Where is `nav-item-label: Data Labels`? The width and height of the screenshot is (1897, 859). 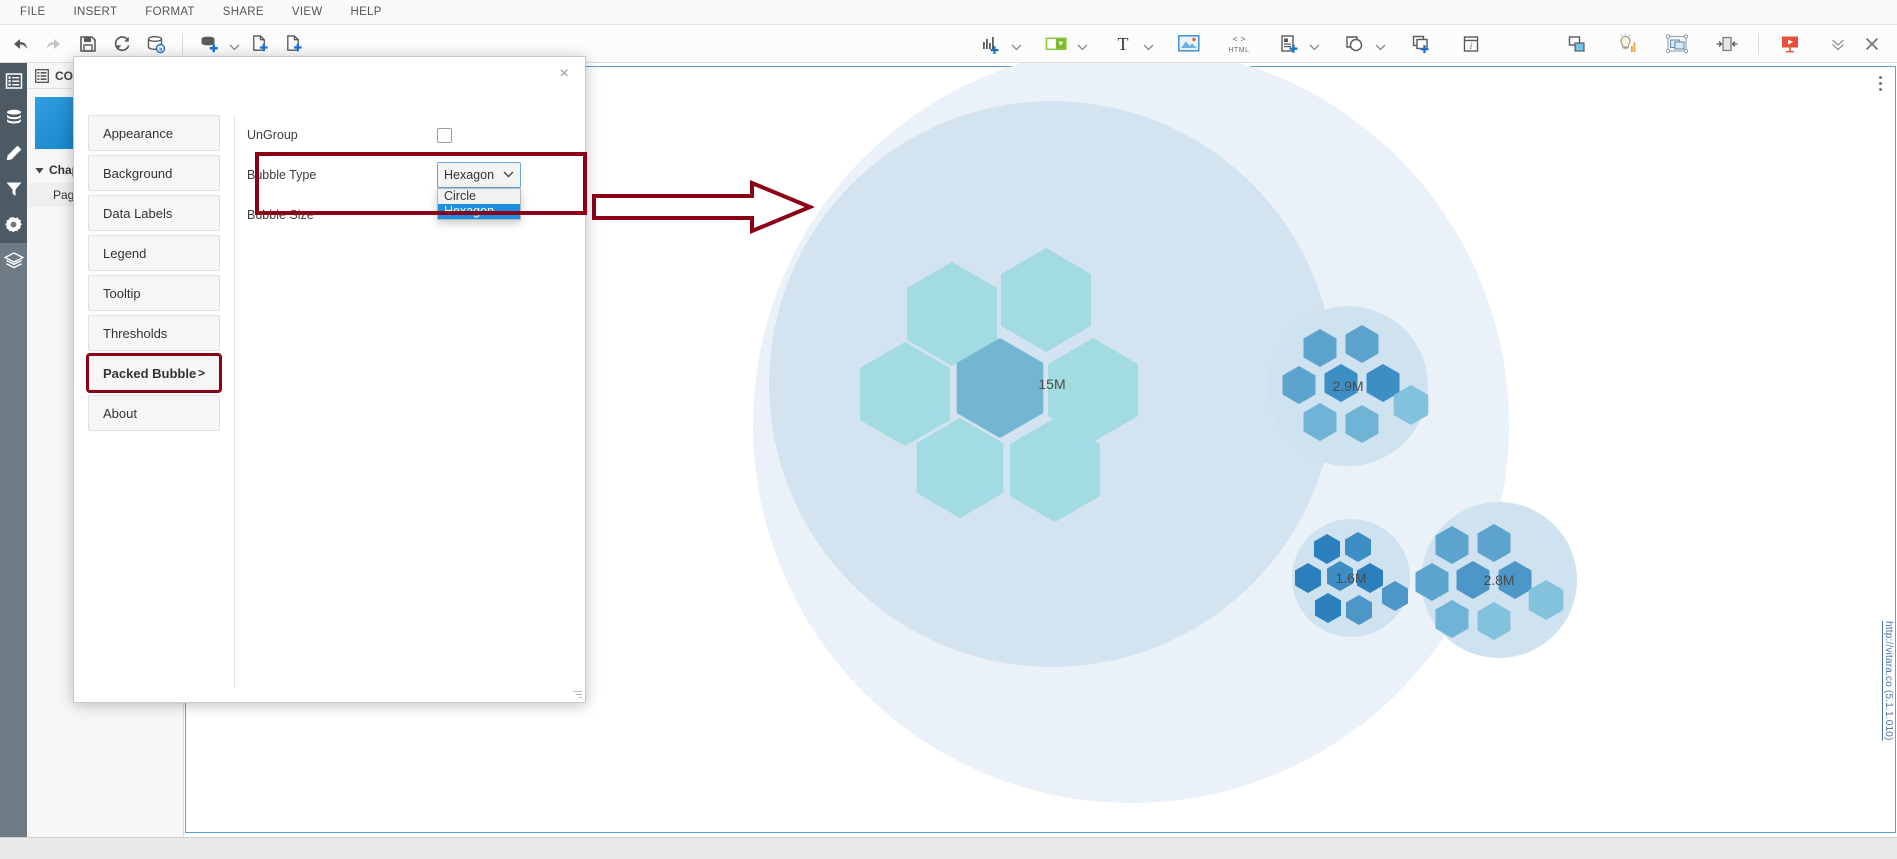 nav-item-label: Data Labels is located at coordinates (138, 213).